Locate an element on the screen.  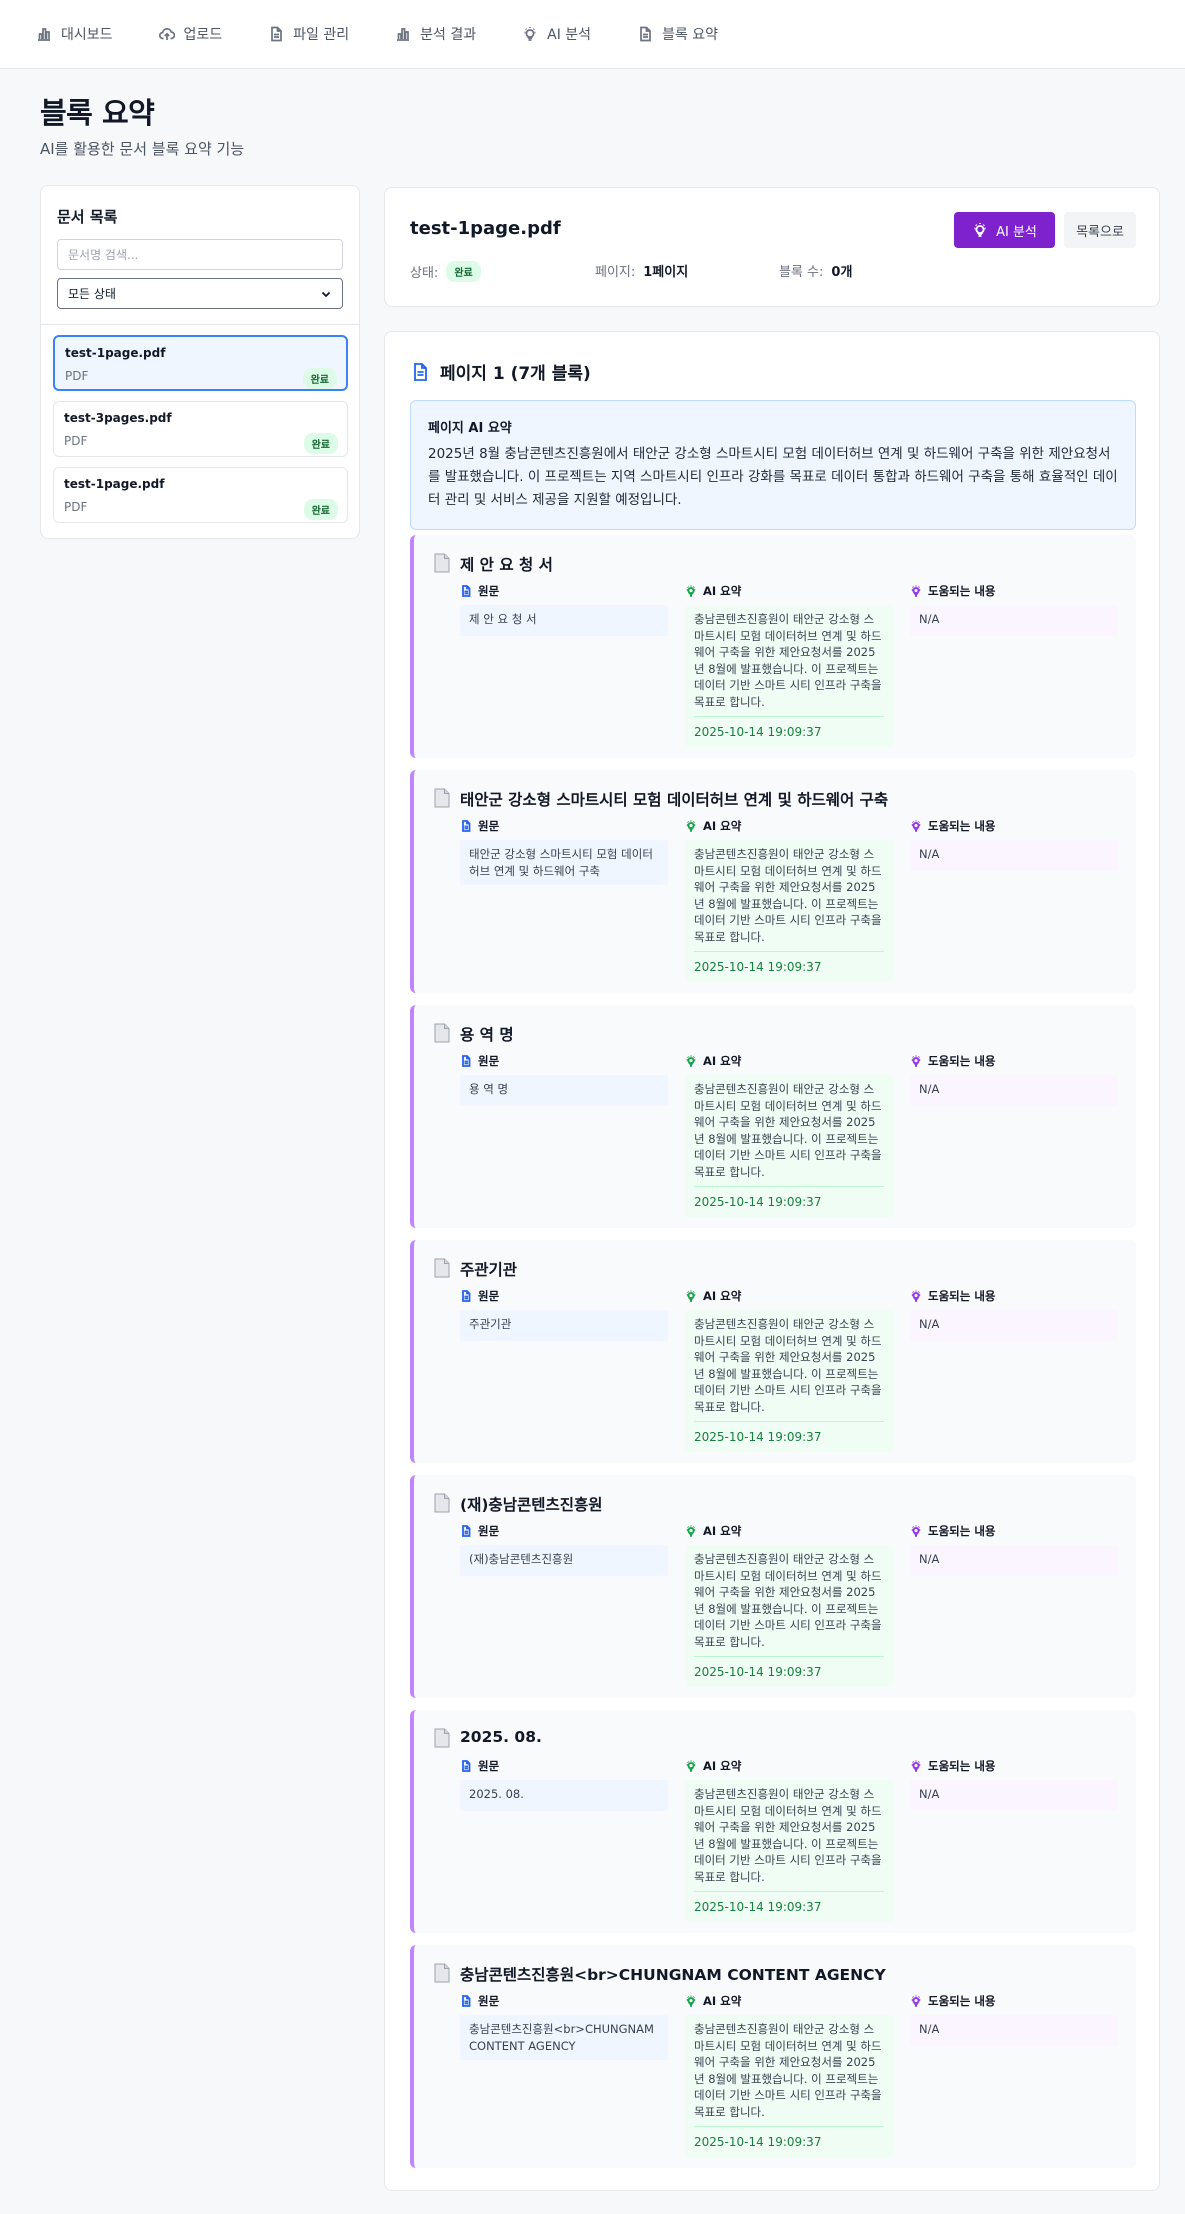
status-filter-value: 모든 상태 is located at coordinates (92, 294).